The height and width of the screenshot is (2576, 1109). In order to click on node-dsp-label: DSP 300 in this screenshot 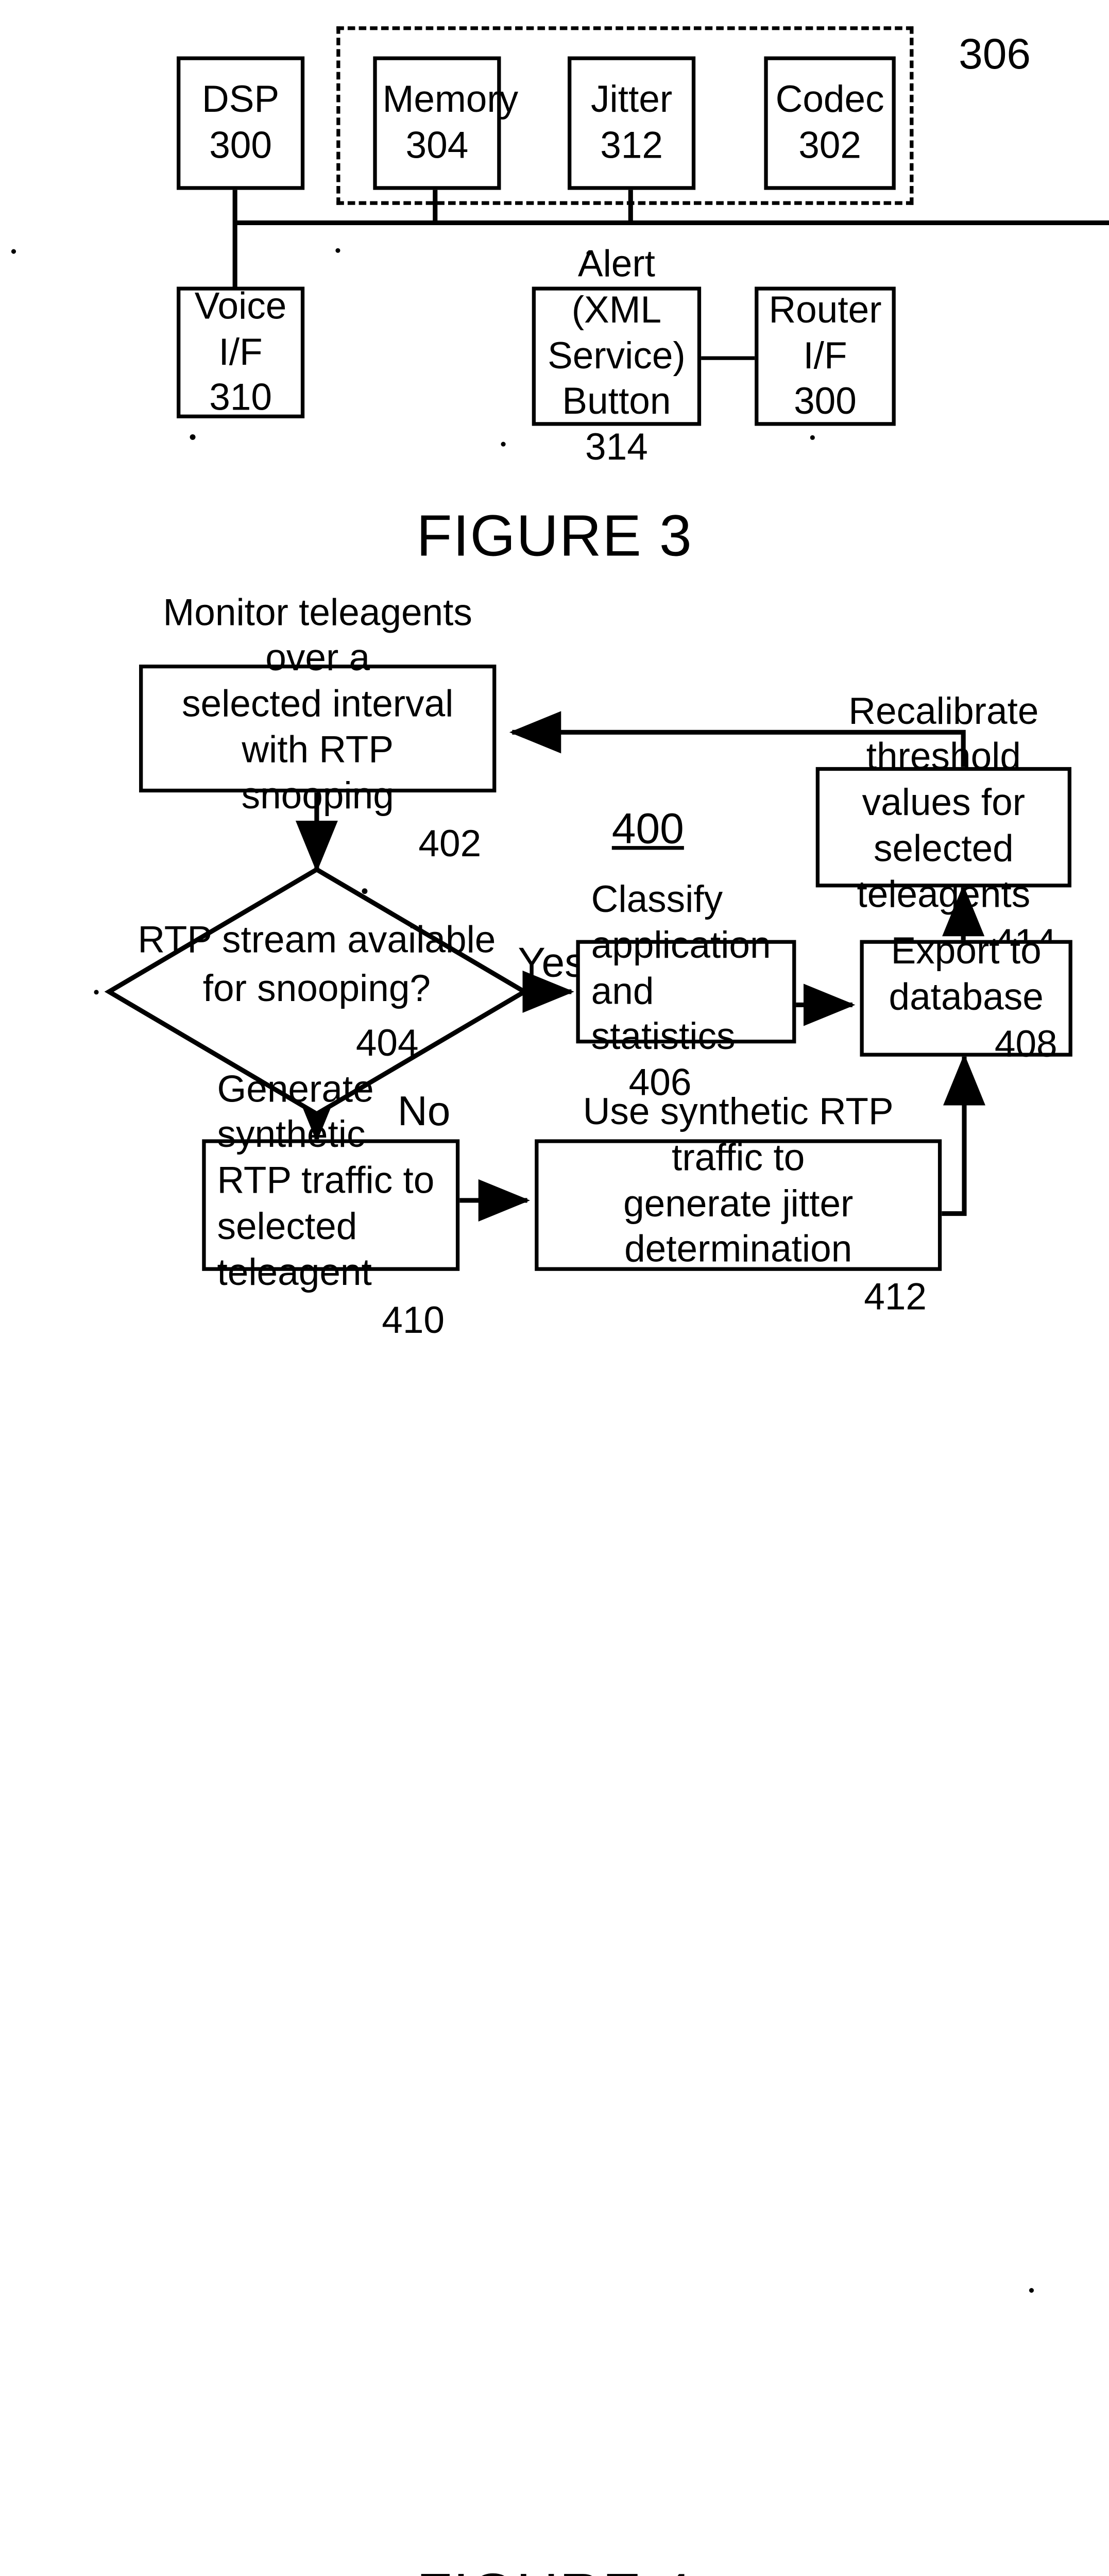, I will do `click(241, 122)`.